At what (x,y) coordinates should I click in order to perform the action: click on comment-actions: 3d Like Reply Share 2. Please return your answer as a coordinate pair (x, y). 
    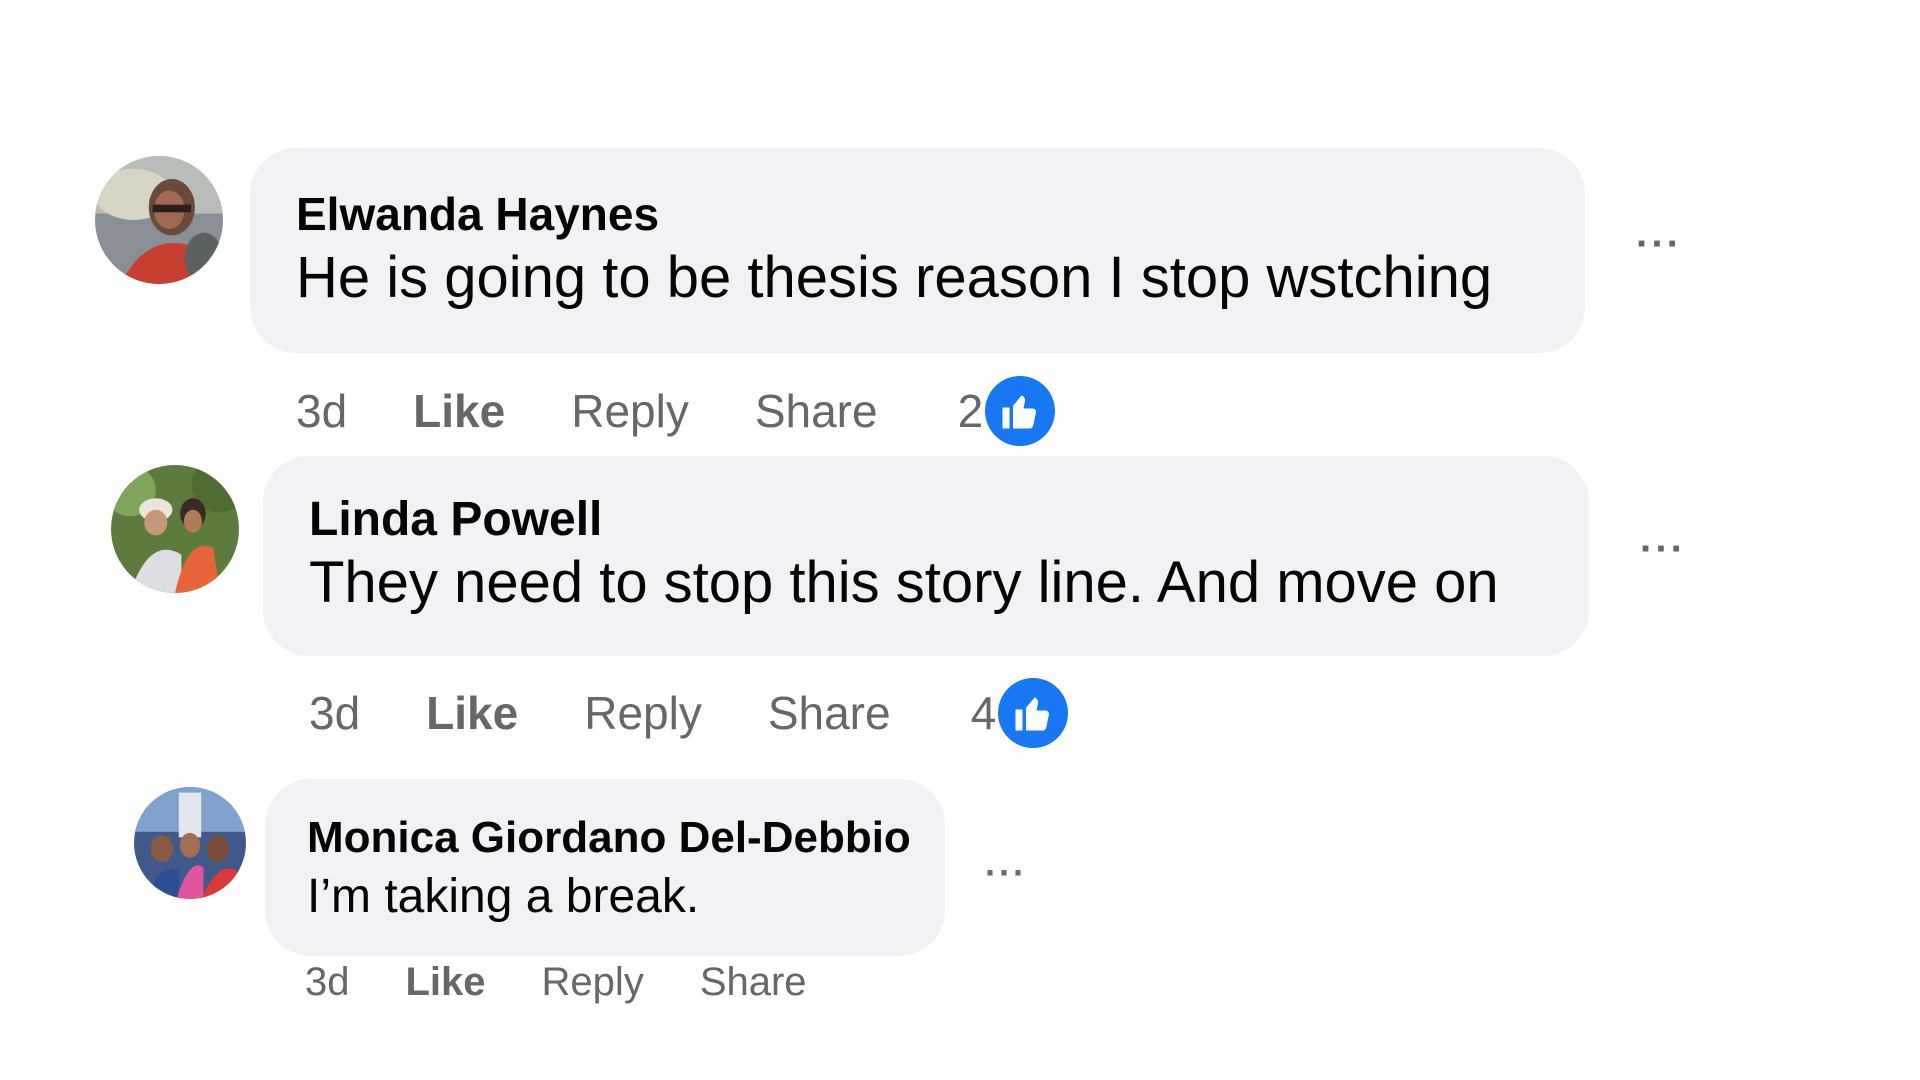
    Looking at the image, I should click on (676, 411).